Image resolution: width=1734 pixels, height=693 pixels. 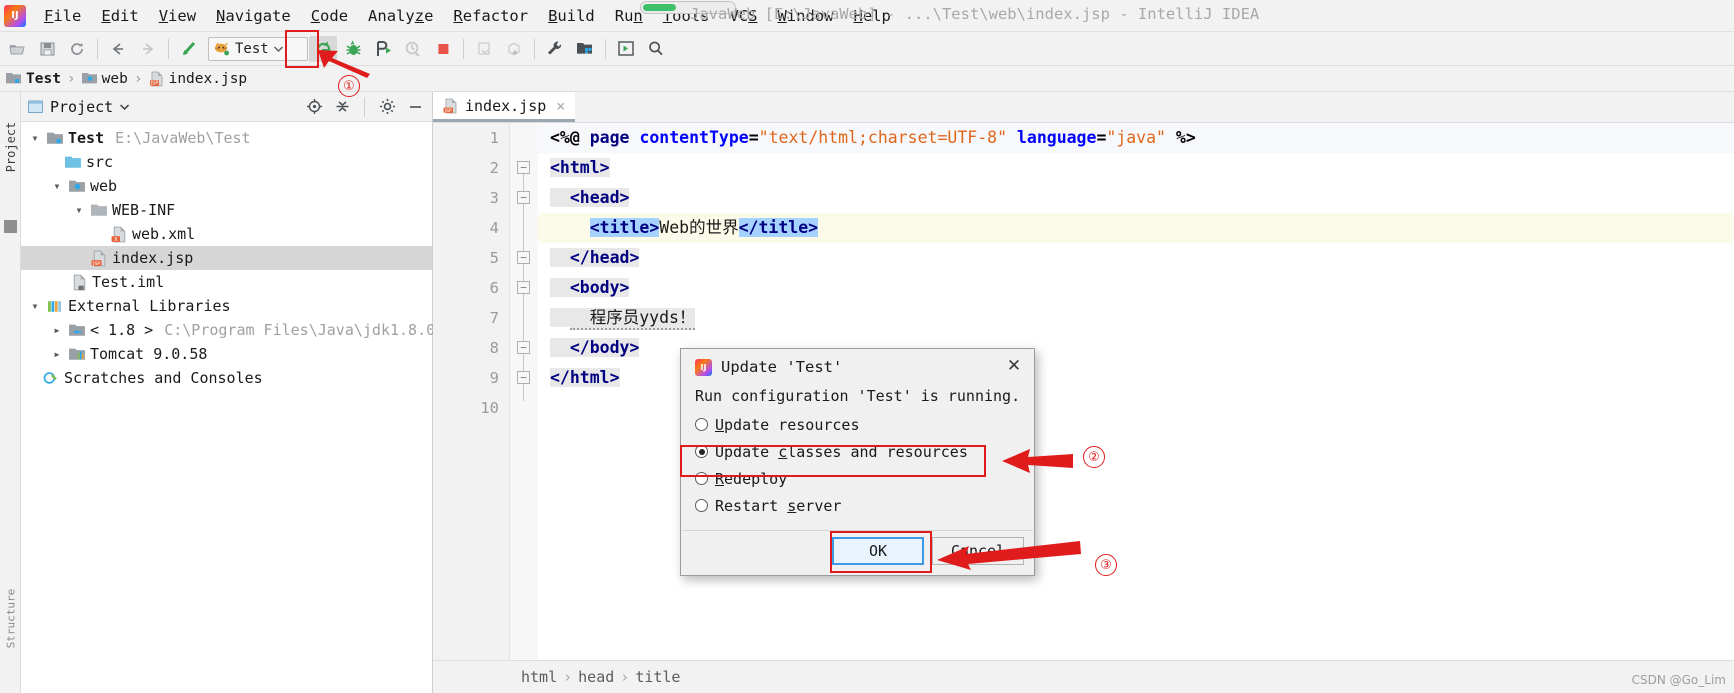 I want to click on line-number-2: 2, so click(x=494, y=168).